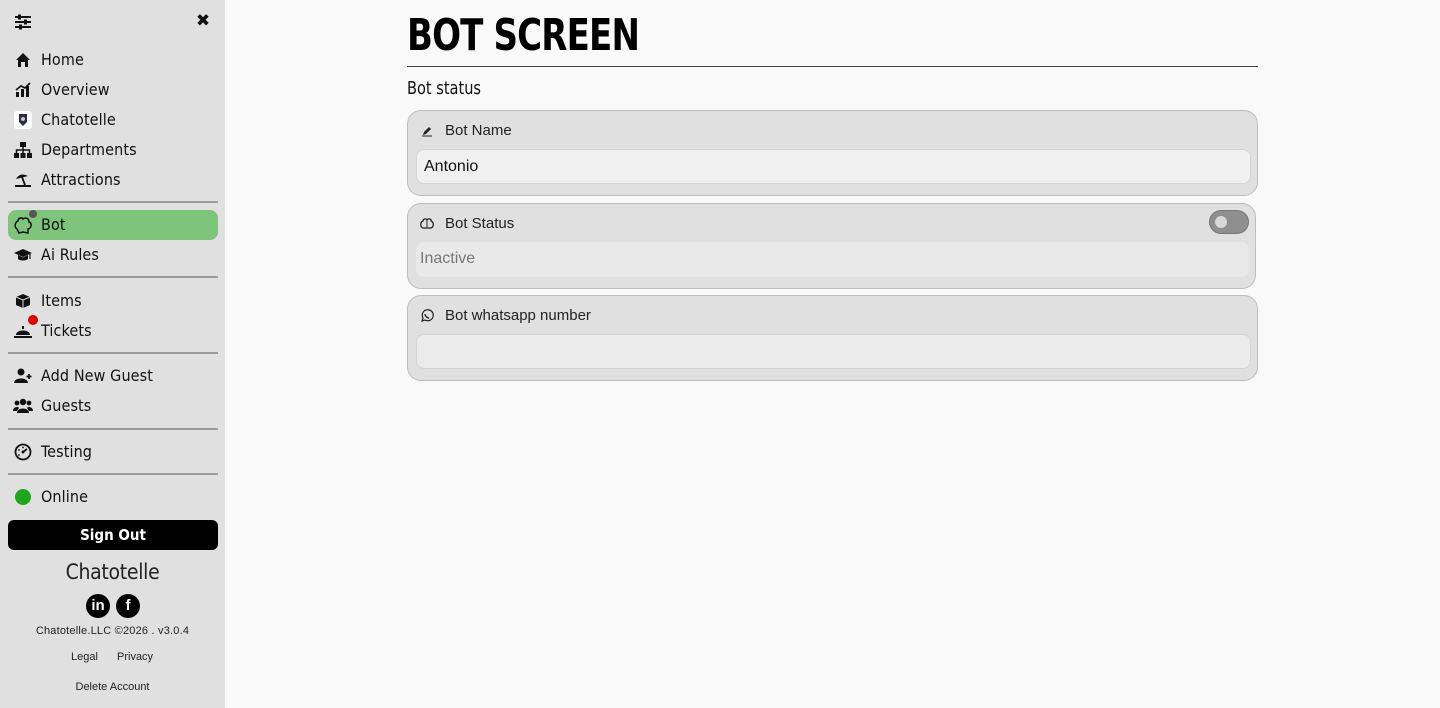 The image size is (1440, 708). What do you see at coordinates (66, 330) in the screenshot?
I see `sidebar-item-label: Tickets` at bounding box center [66, 330].